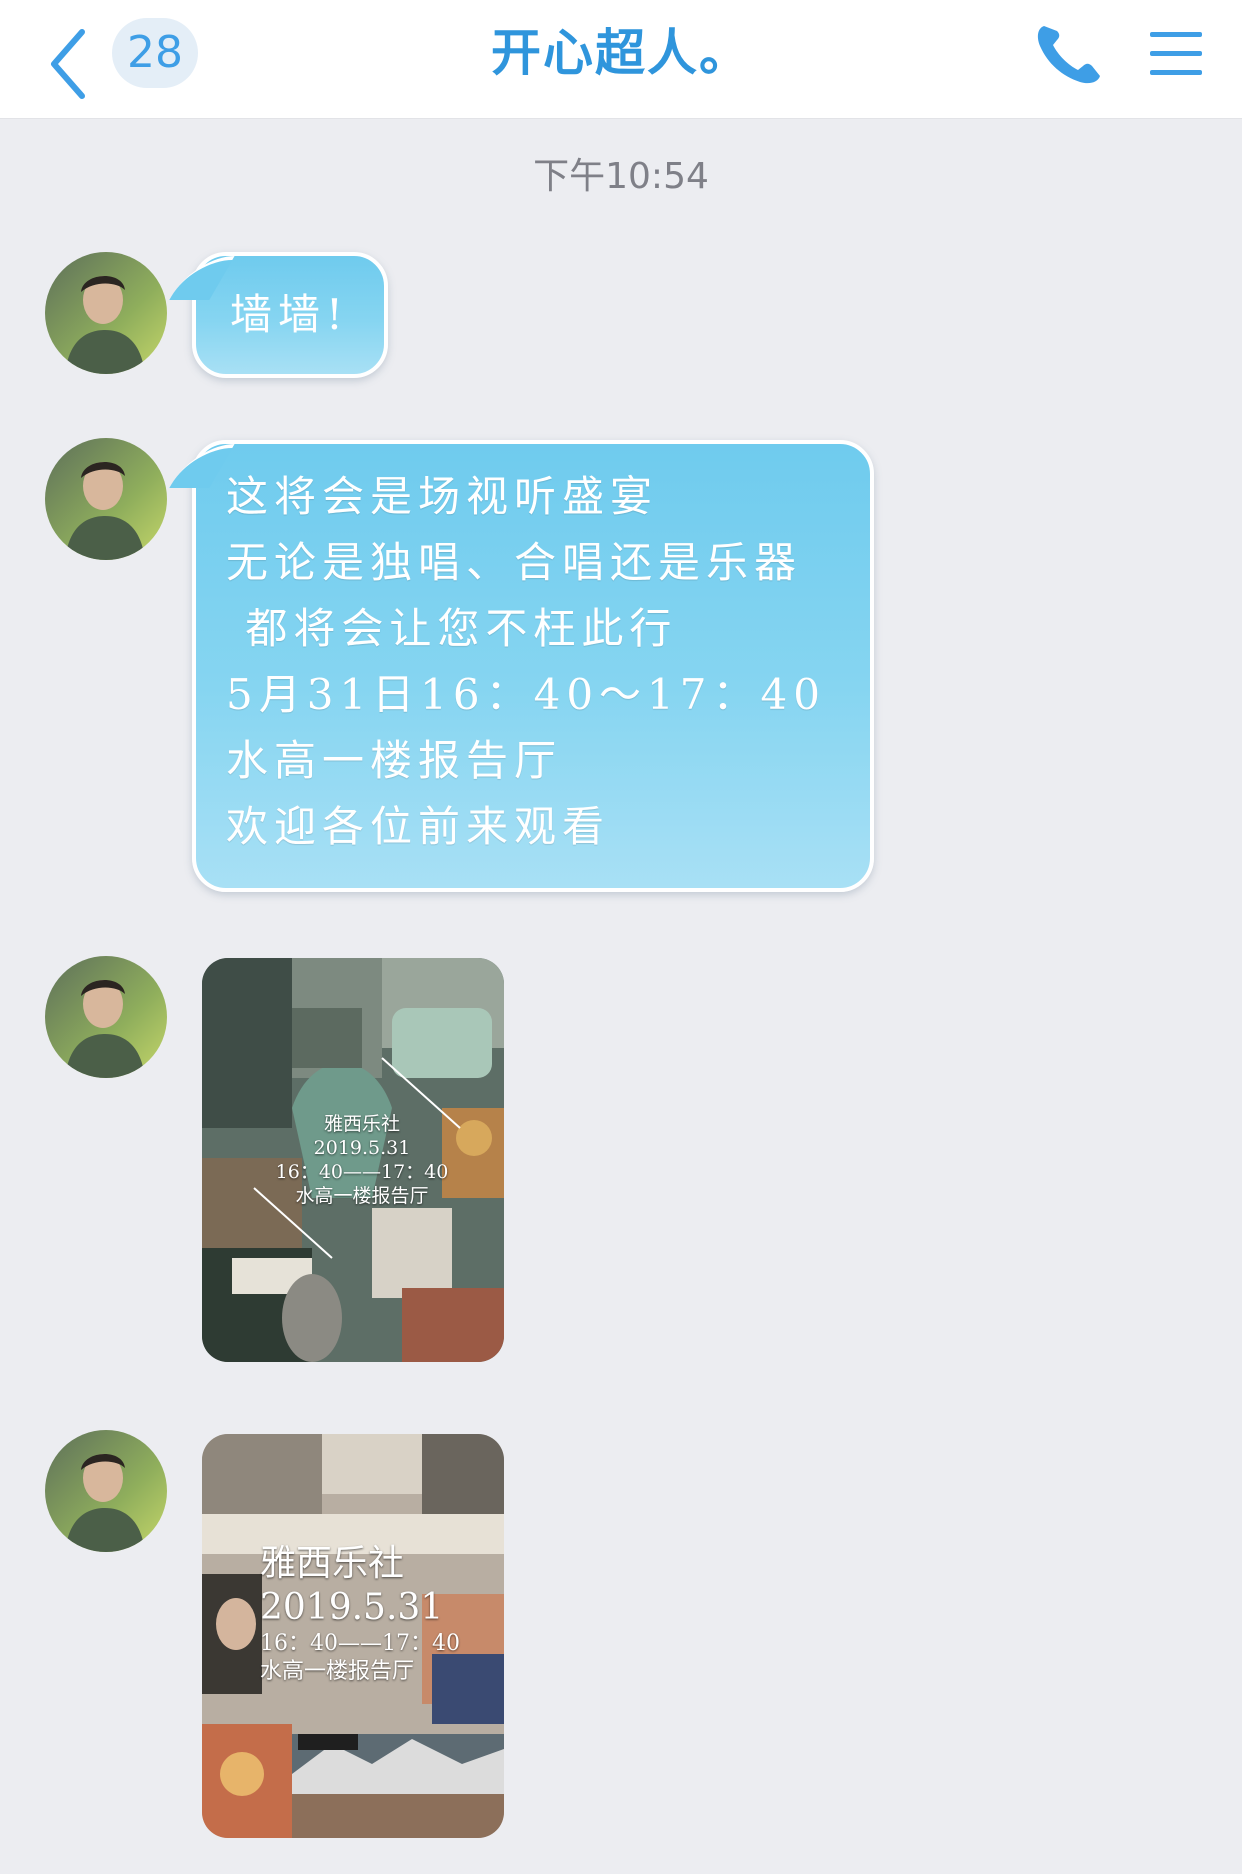  I want to click on back-button, so click(70, 60).